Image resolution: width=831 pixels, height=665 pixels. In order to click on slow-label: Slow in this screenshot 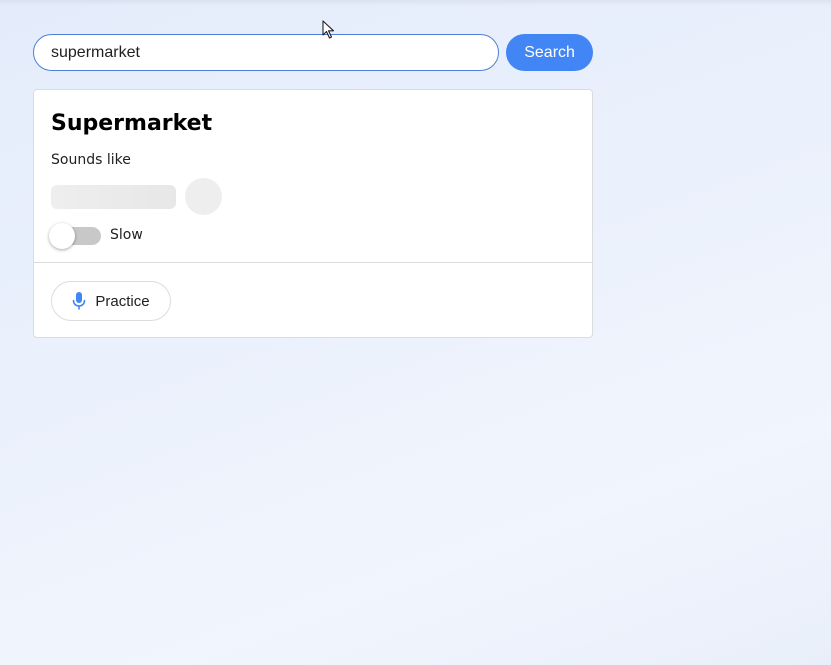, I will do `click(126, 235)`.